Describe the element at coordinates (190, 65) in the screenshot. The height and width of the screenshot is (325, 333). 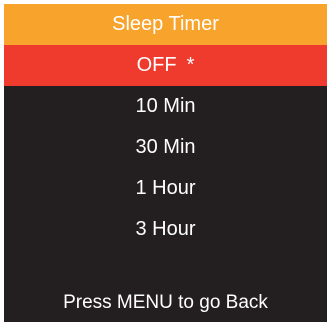
I see `current-setting-marker: *` at that location.